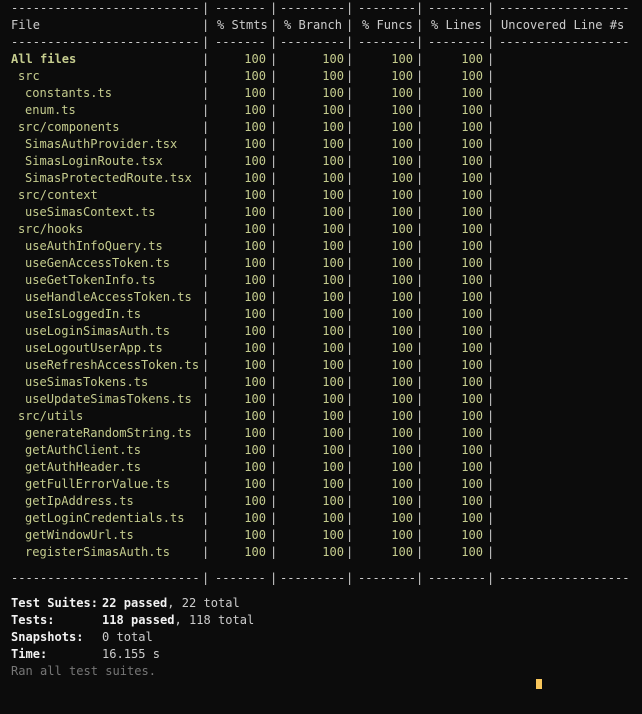 The height and width of the screenshot is (714, 642). Describe the element at coordinates (98, 552) in the screenshot. I see `file-name-cell: registerSimasAuth.ts` at that location.